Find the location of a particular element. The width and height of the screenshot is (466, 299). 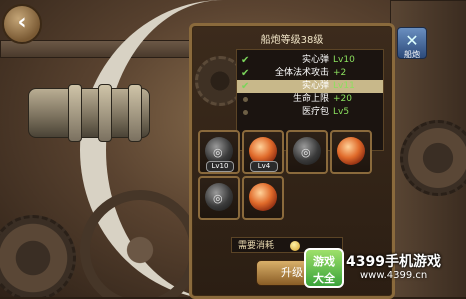

item-slot: ◎ Lv10 is located at coordinates (219, 152).